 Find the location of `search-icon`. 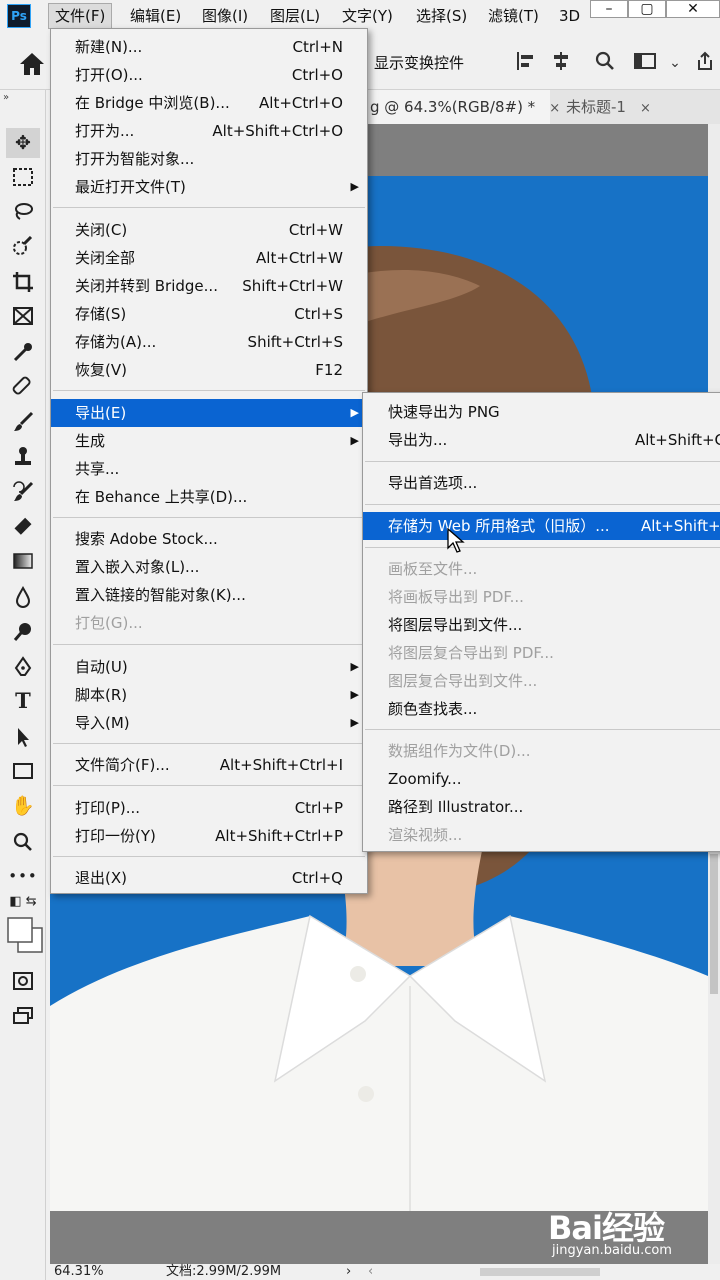

search-icon is located at coordinates (605, 63).